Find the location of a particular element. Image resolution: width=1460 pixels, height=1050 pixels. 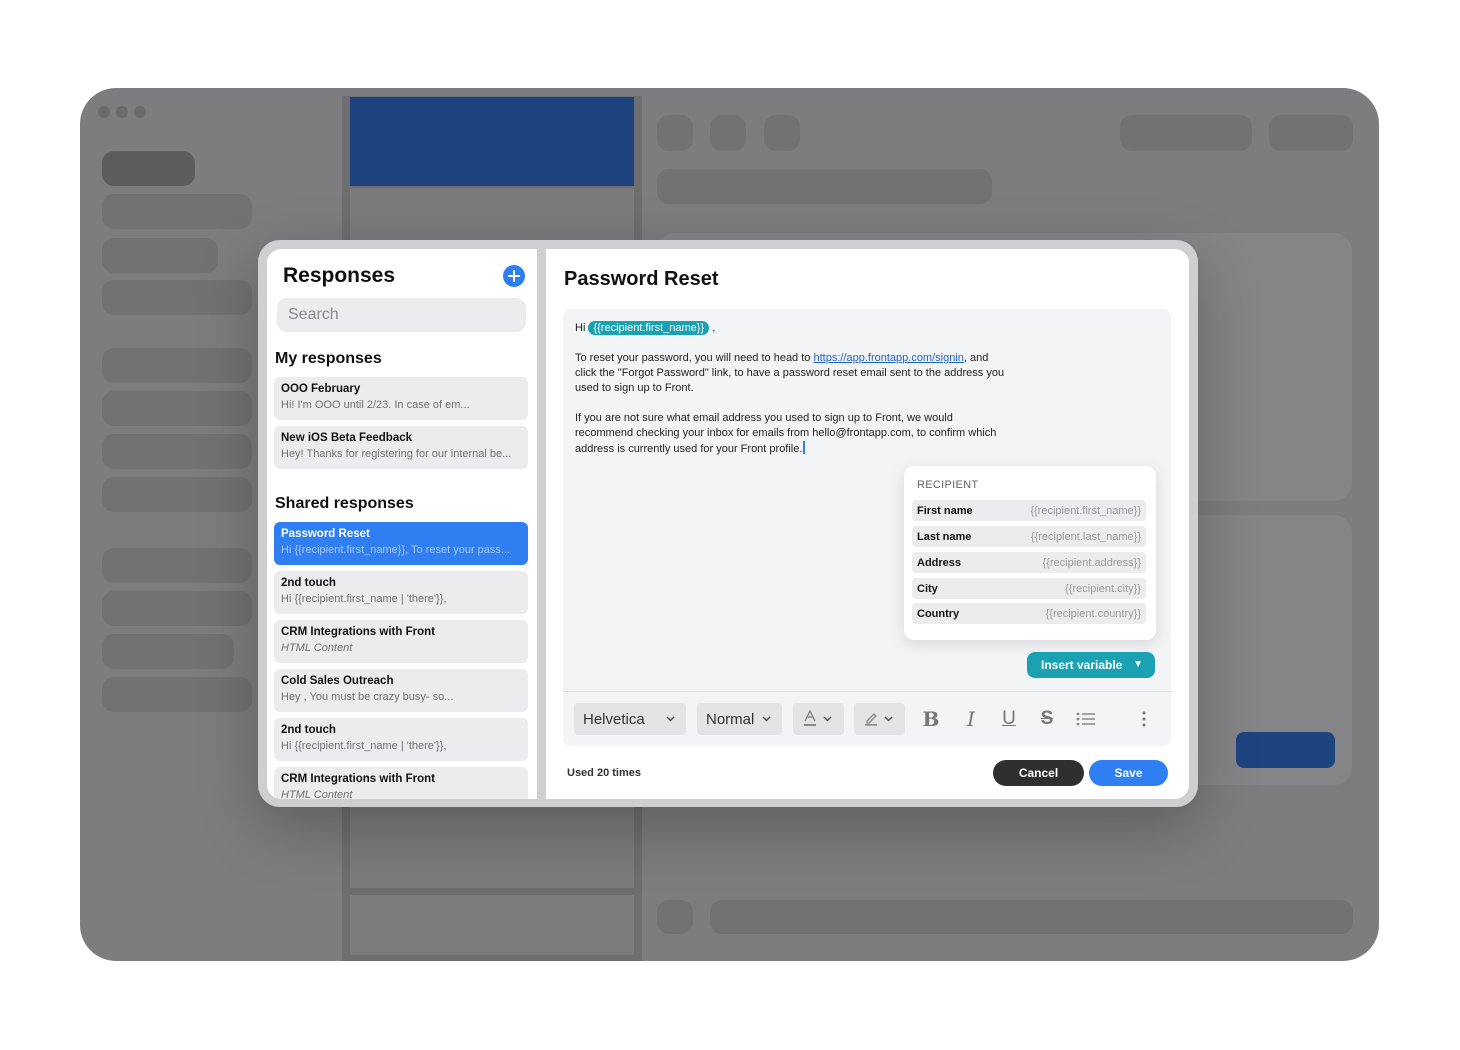

plus-icon is located at coordinates (514, 276).